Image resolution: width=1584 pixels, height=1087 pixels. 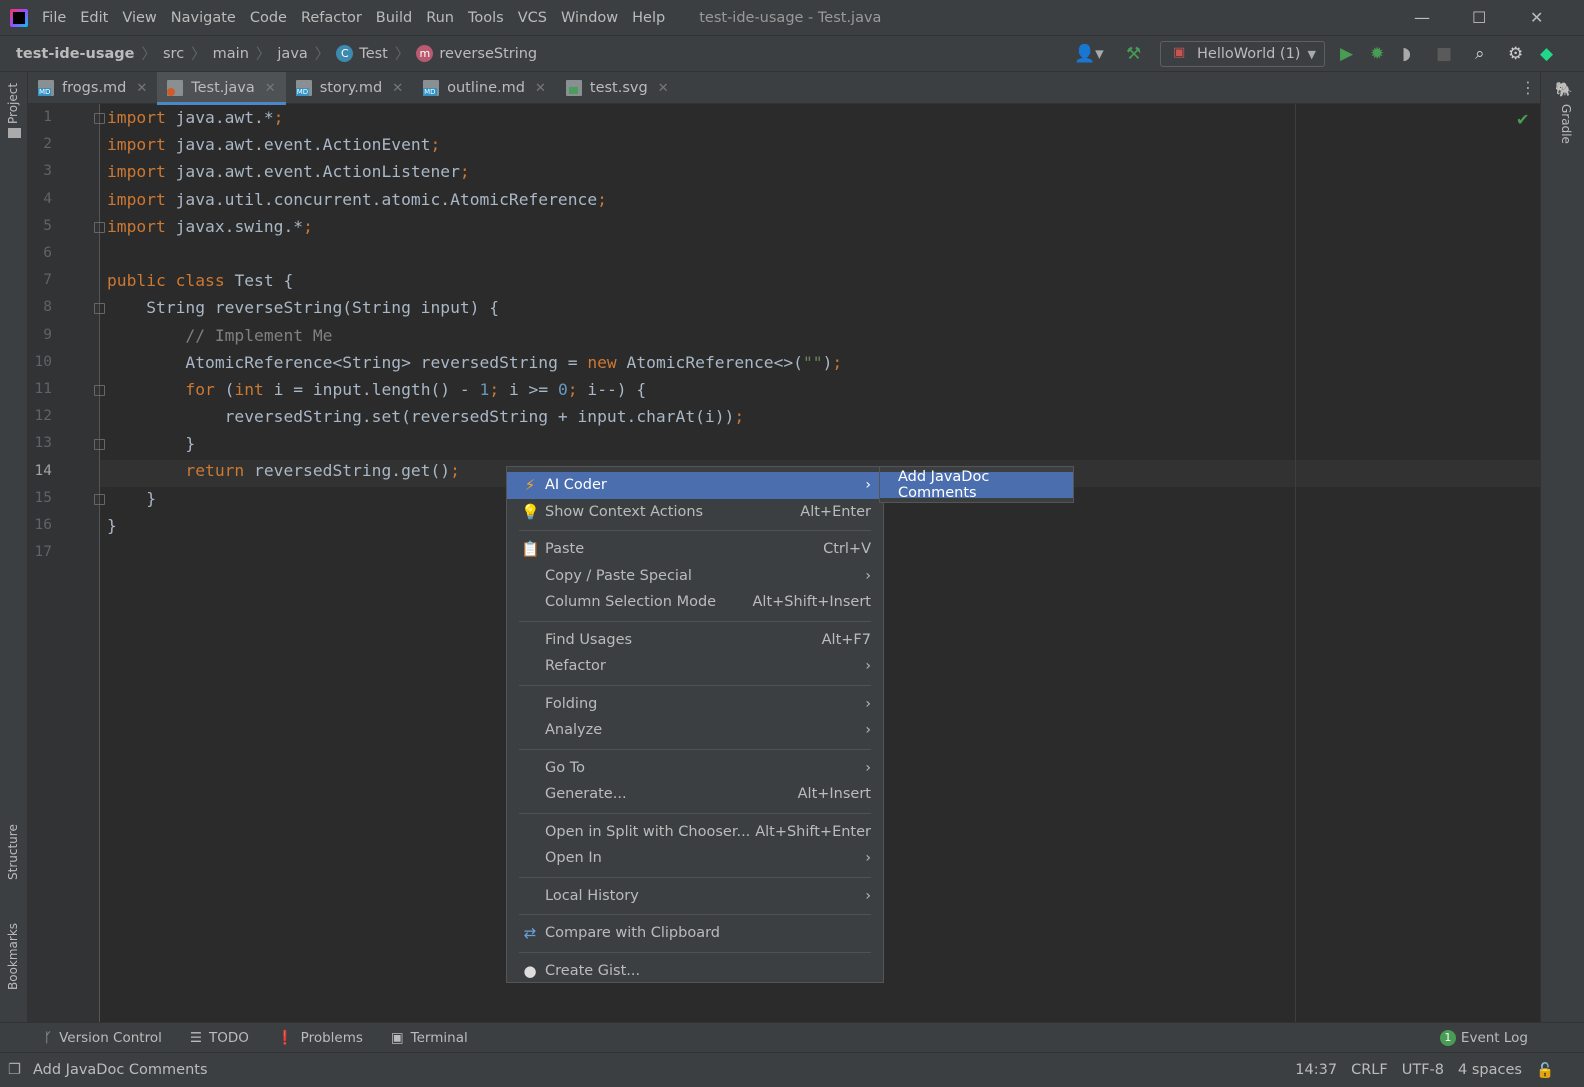 What do you see at coordinates (103, 1038) in the screenshot?
I see `tool-version-control: ᚴ Version Control` at bounding box center [103, 1038].